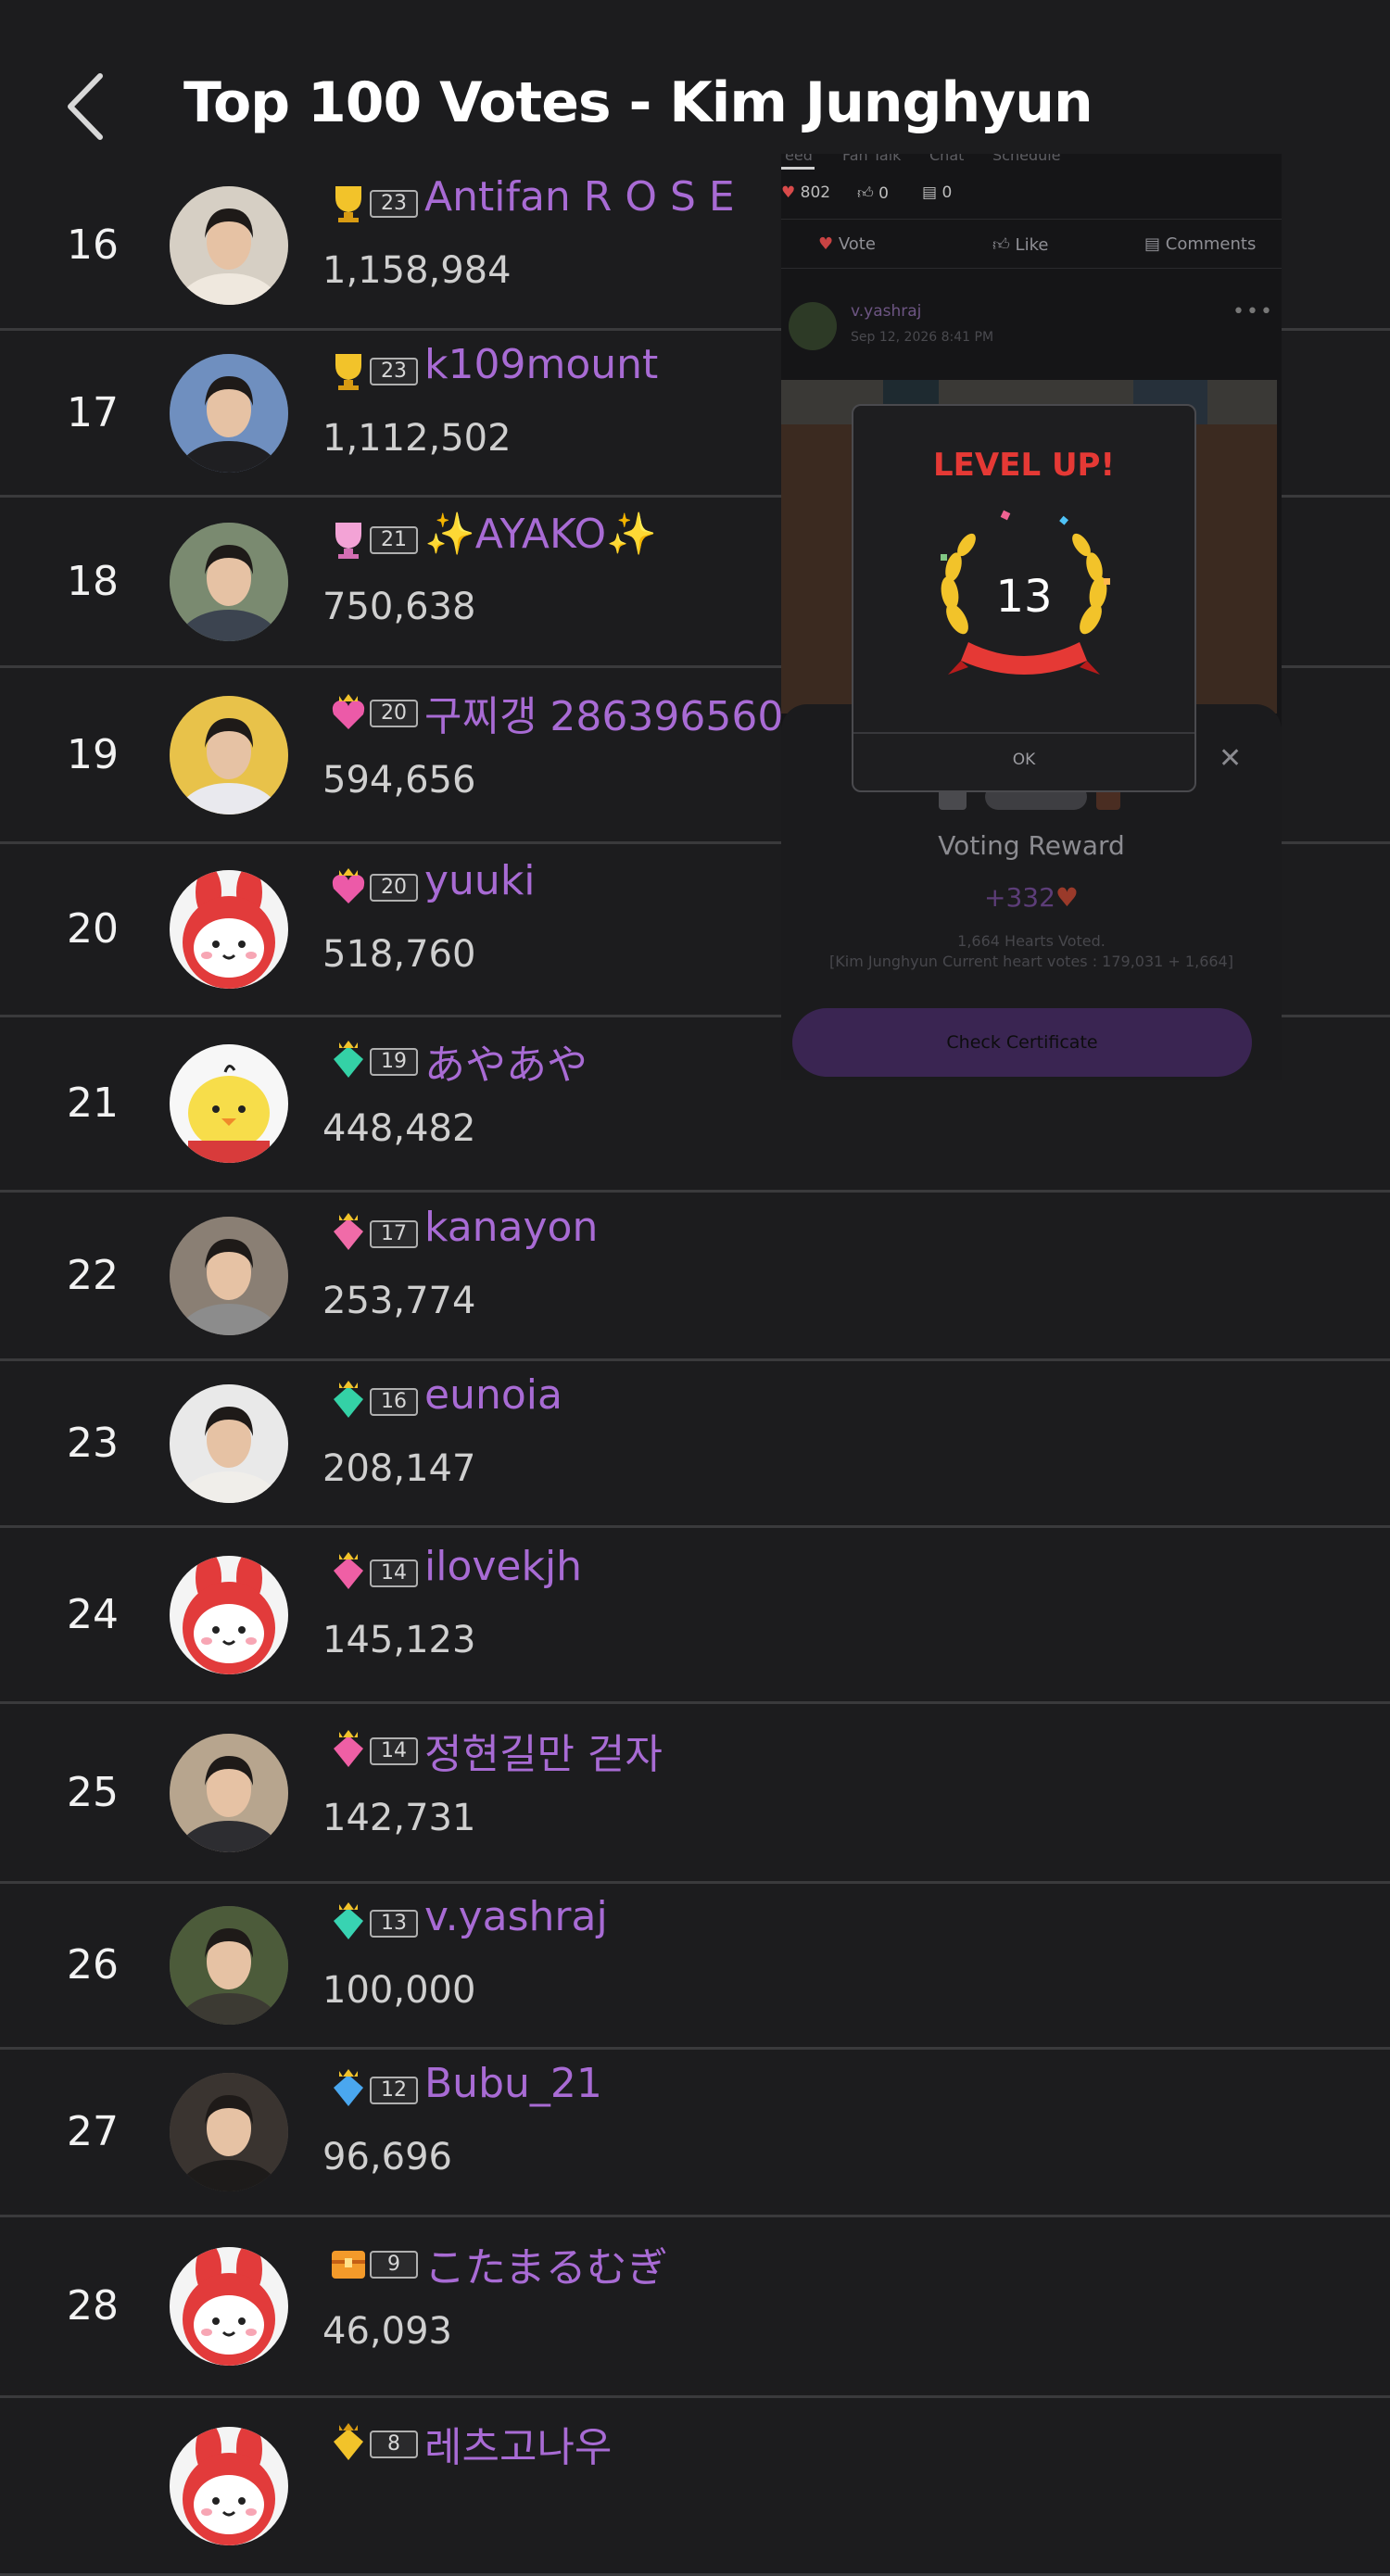  What do you see at coordinates (695, 1967) in the screenshot?
I see `ranking-row: 26 13 v.yashraj 100,000` at bounding box center [695, 1967].